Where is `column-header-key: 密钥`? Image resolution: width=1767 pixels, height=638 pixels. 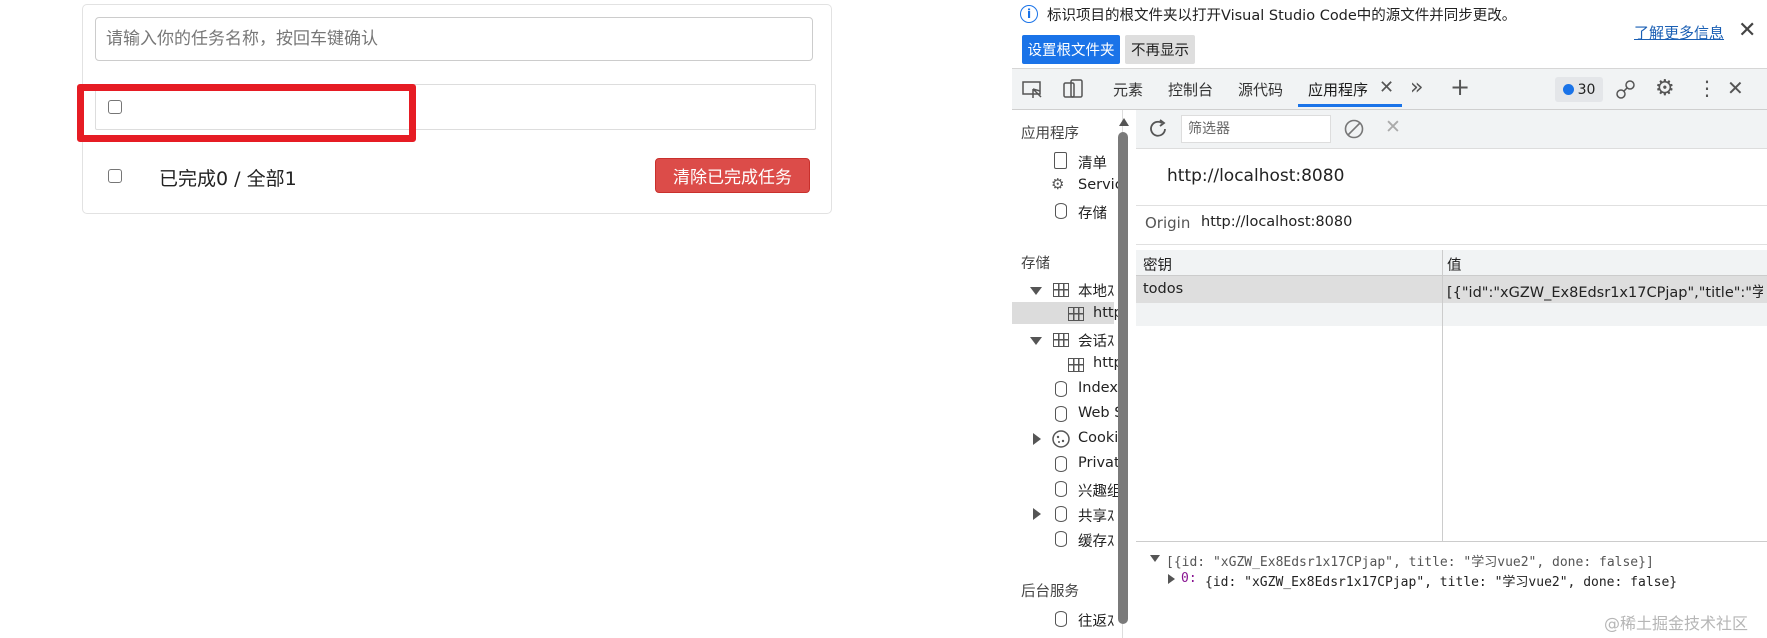 column-header-key: 密钥 is located at coordinates (1157, 264).